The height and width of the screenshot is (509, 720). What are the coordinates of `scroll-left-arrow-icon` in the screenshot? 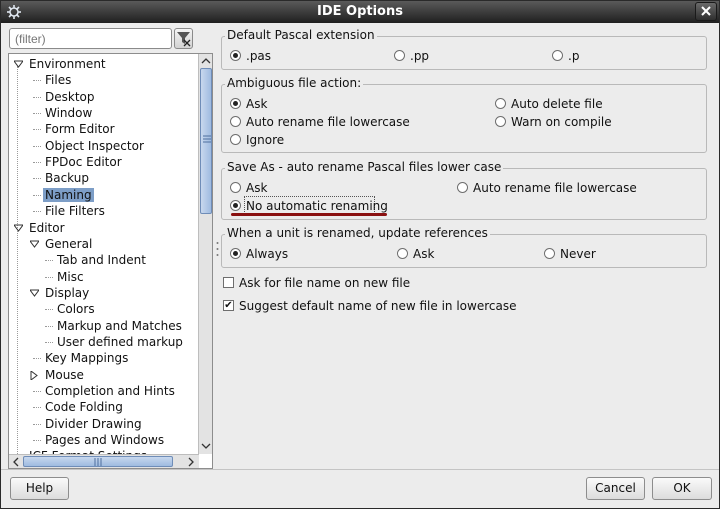 It's located at (16, 462).